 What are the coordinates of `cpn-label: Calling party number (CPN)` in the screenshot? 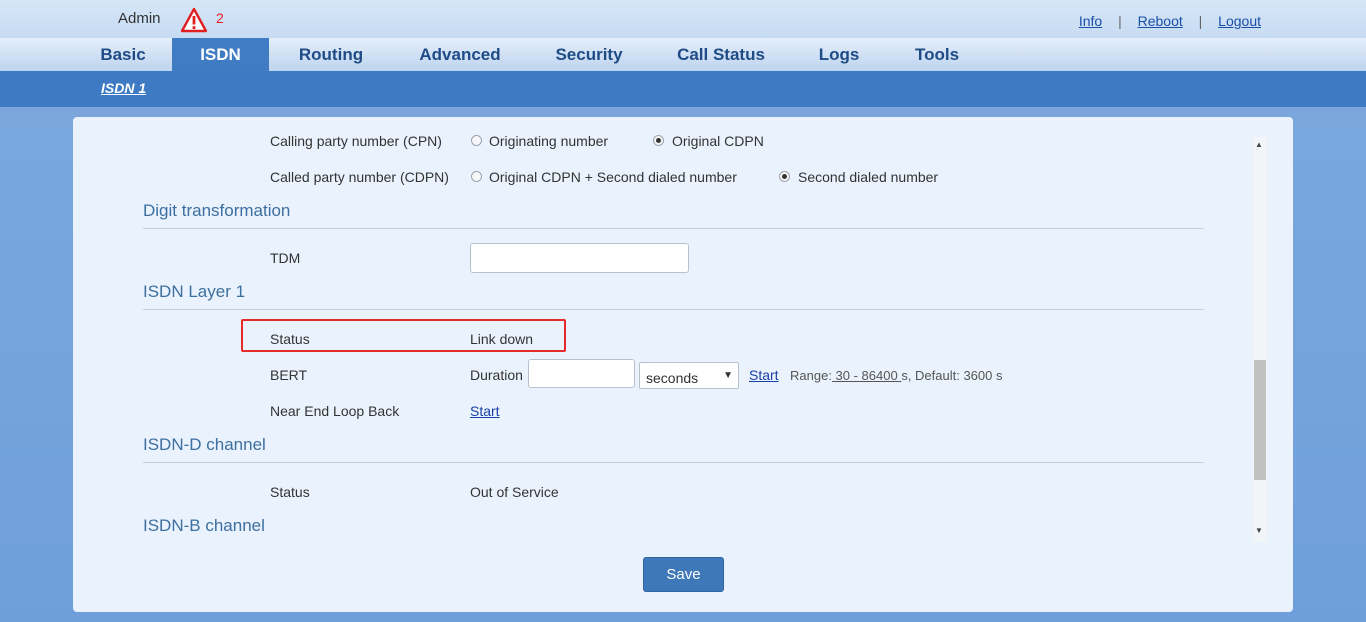 It's located at (356, 141).